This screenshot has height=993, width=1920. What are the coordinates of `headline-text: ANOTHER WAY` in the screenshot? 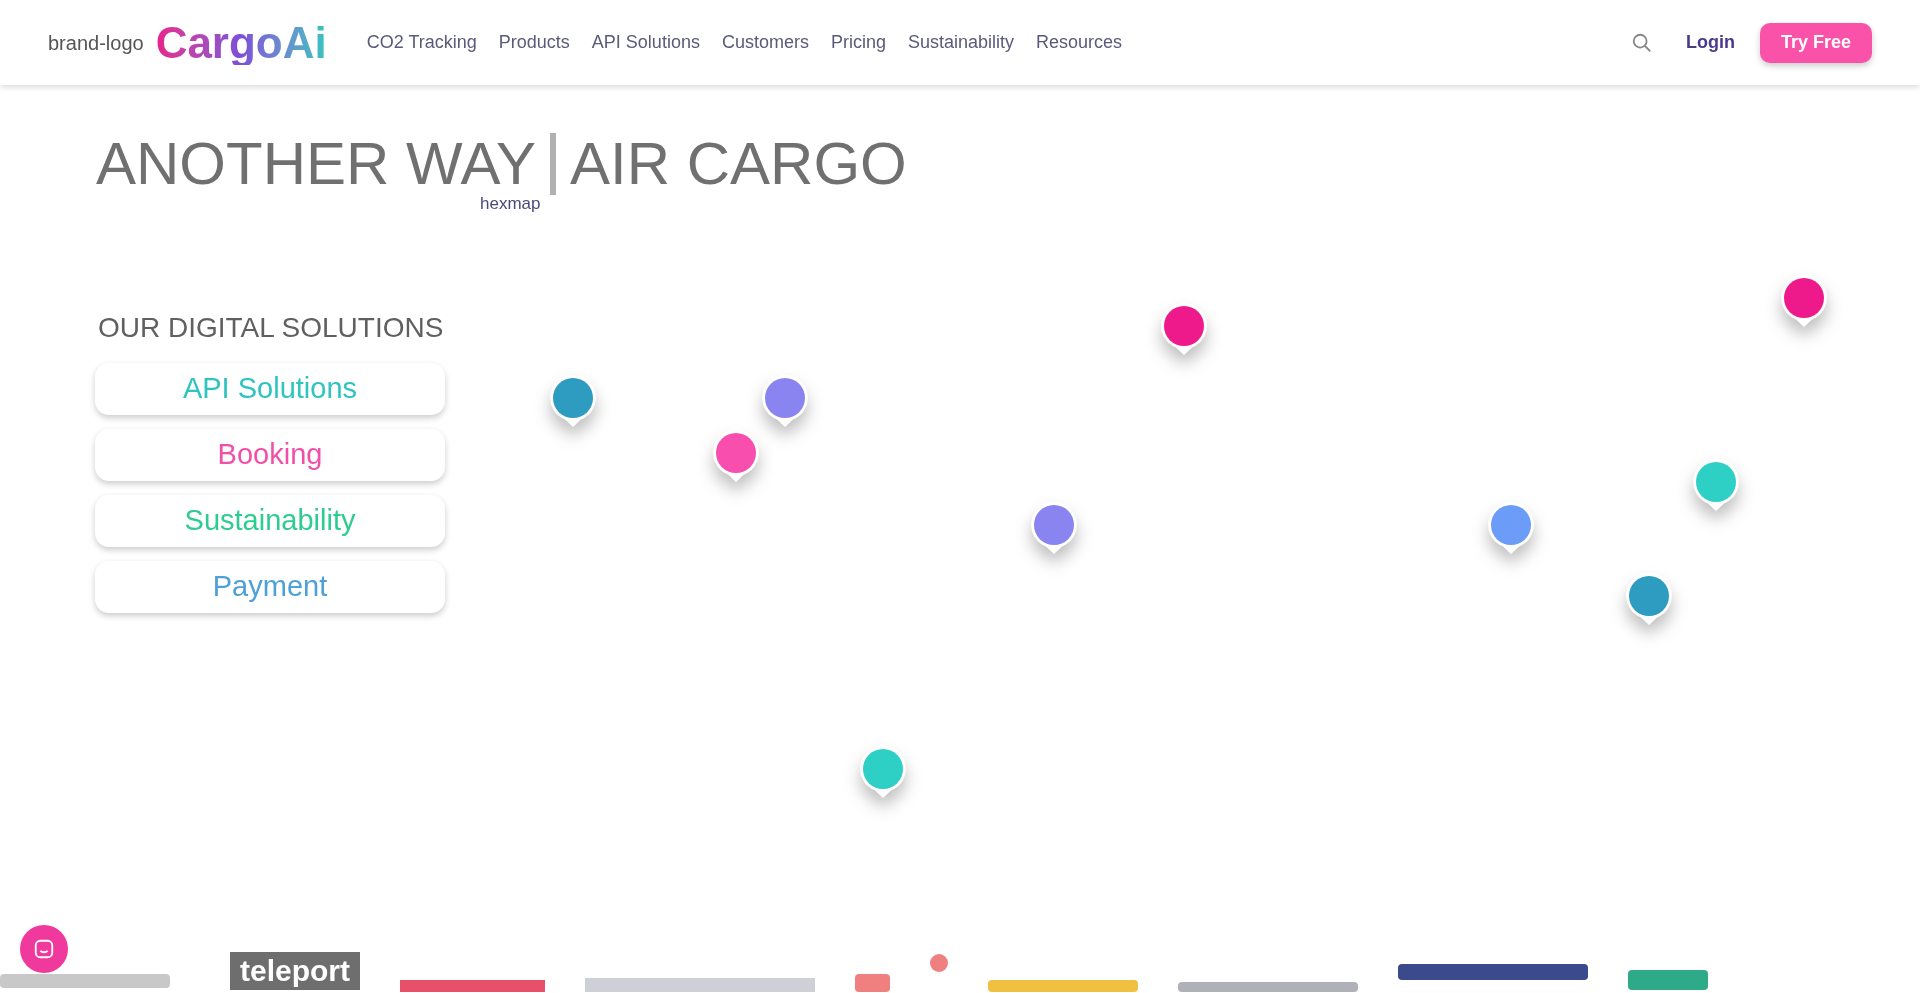 It's located at (316, 164).